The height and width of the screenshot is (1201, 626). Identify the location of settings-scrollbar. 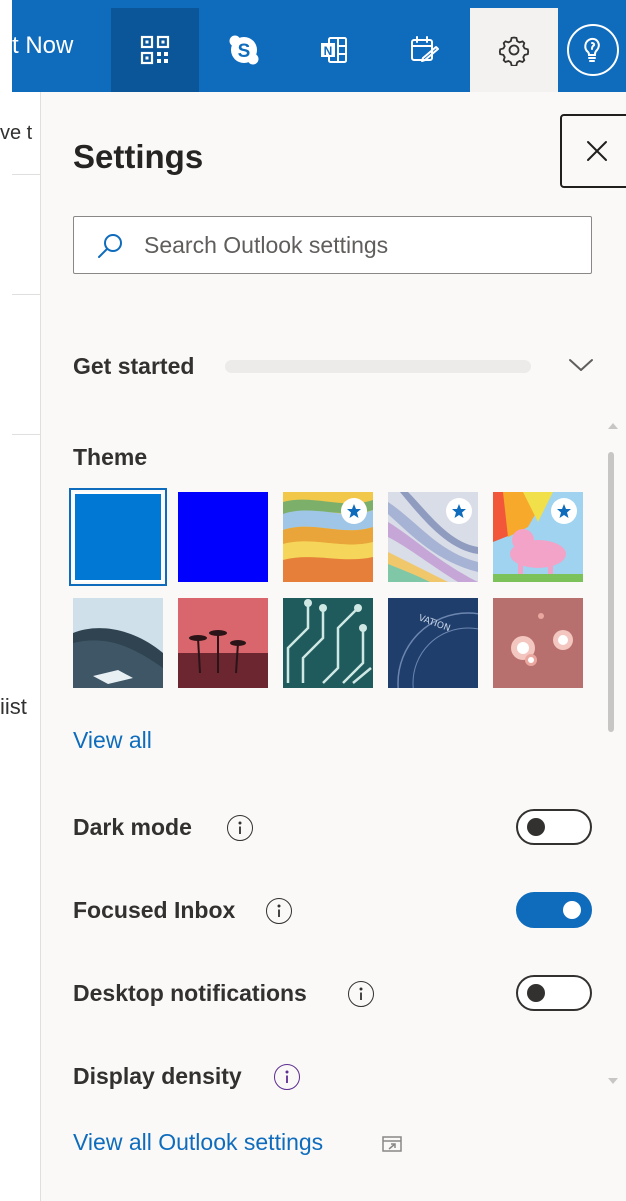
(612, 592).